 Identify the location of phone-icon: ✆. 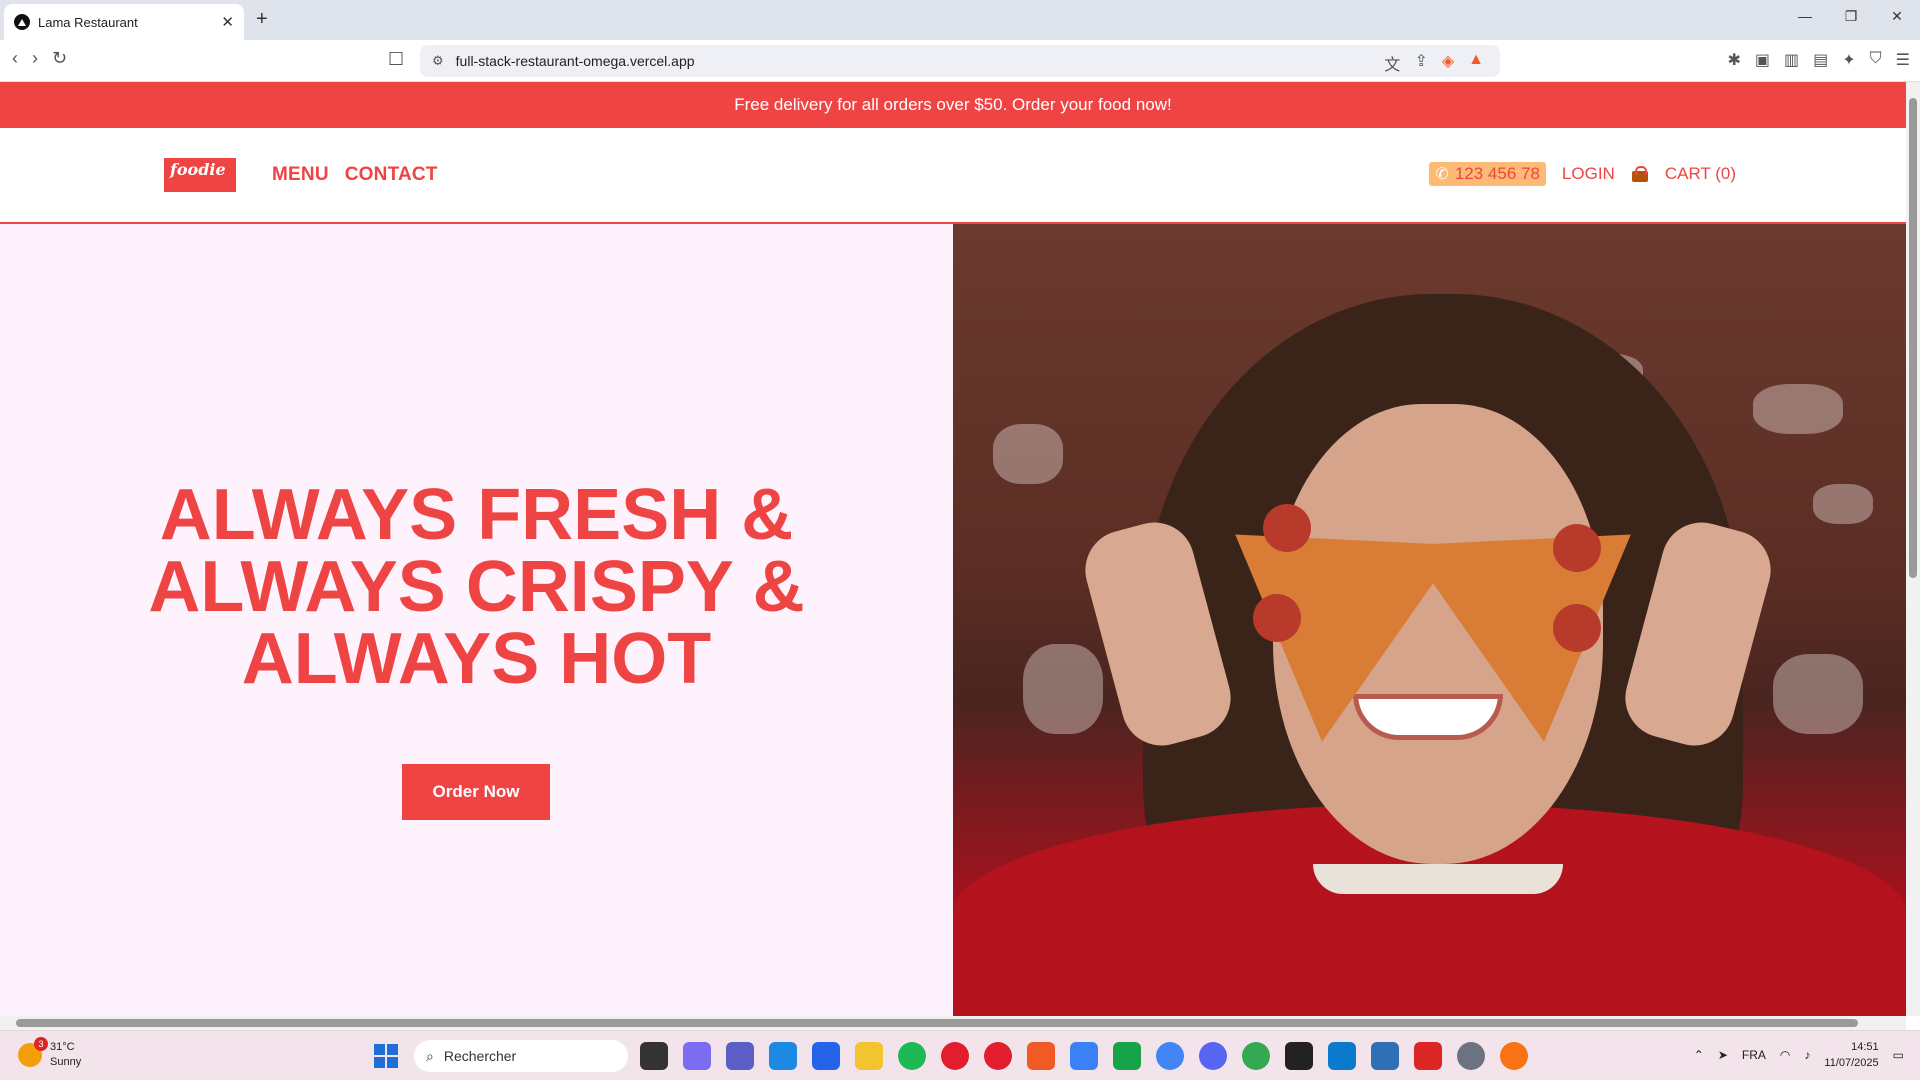
(1442, 174).